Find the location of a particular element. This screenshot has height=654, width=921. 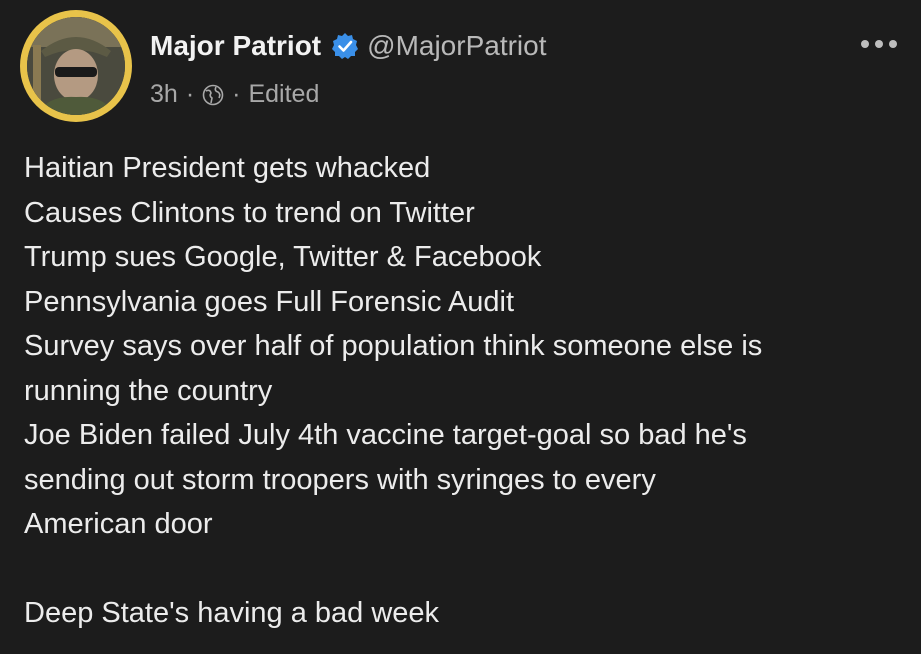

post-meta: 3h · · Edited is located at coordinates (234, 94).